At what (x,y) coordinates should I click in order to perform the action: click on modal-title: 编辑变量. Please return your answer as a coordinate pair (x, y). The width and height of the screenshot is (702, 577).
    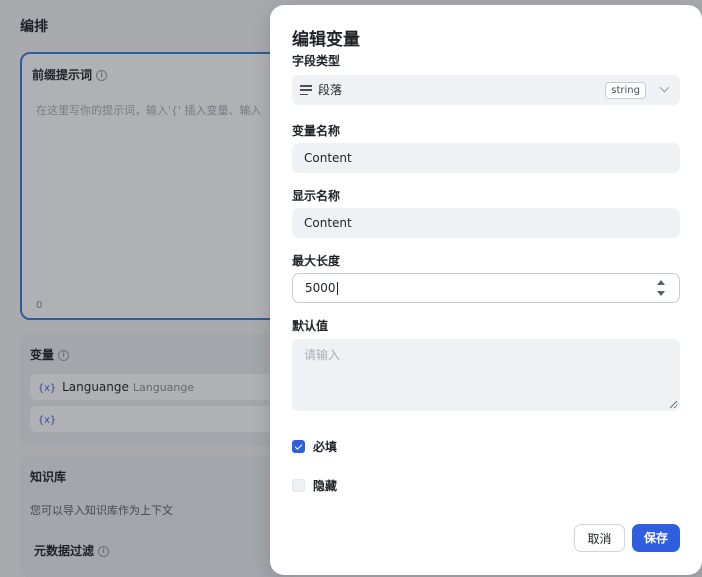
    Looking at the image, I should click on (326, 40).